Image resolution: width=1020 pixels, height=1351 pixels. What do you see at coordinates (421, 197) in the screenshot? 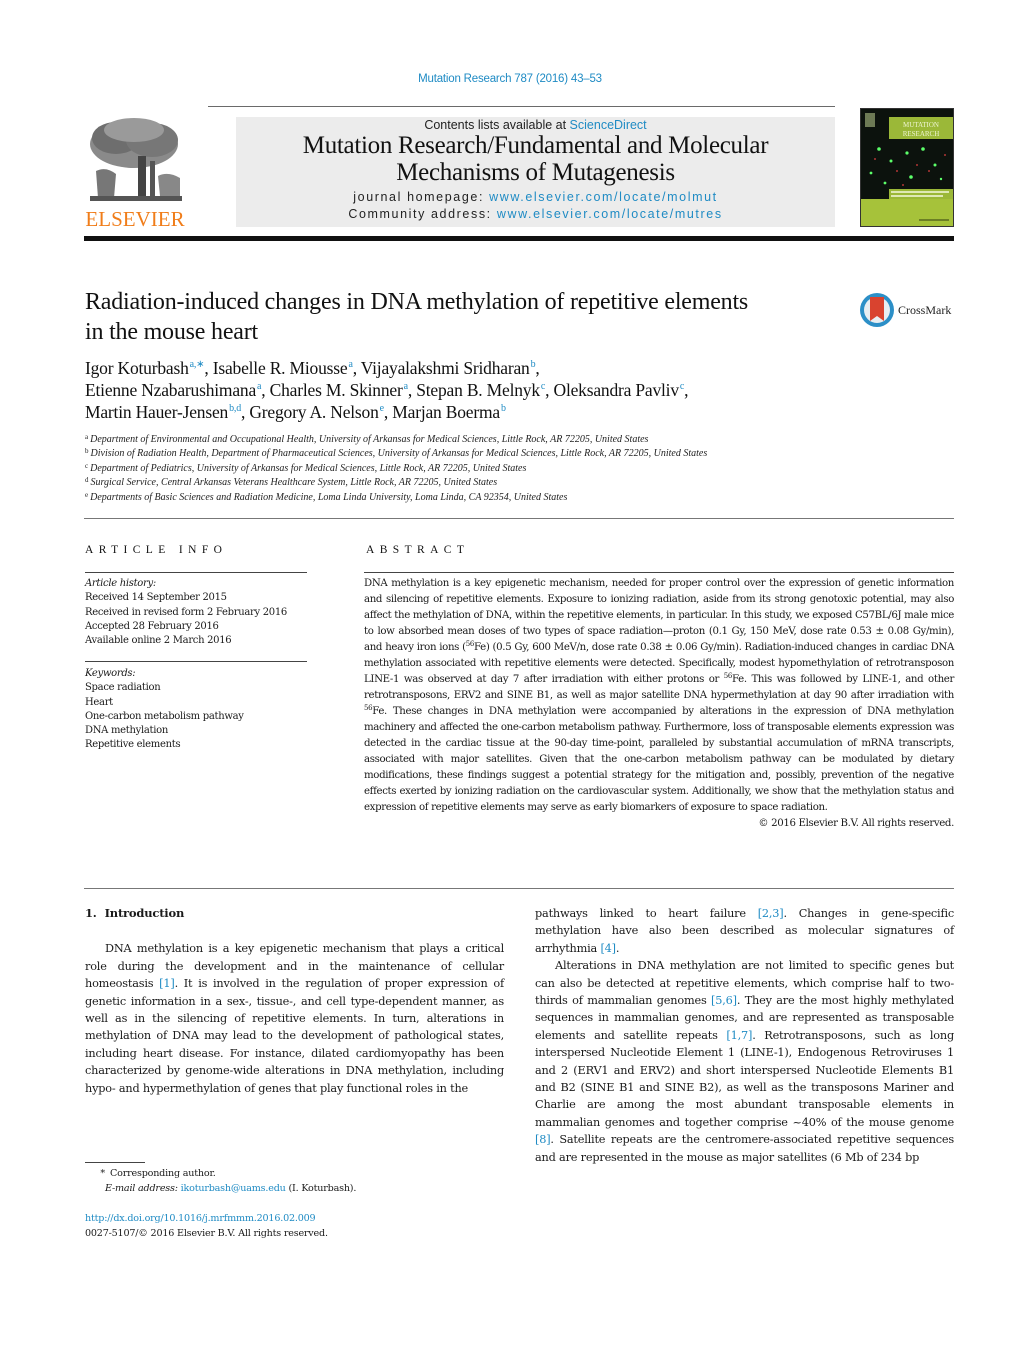
I see `homepage-label: journal homepage:` at bounding box center [421, 197].